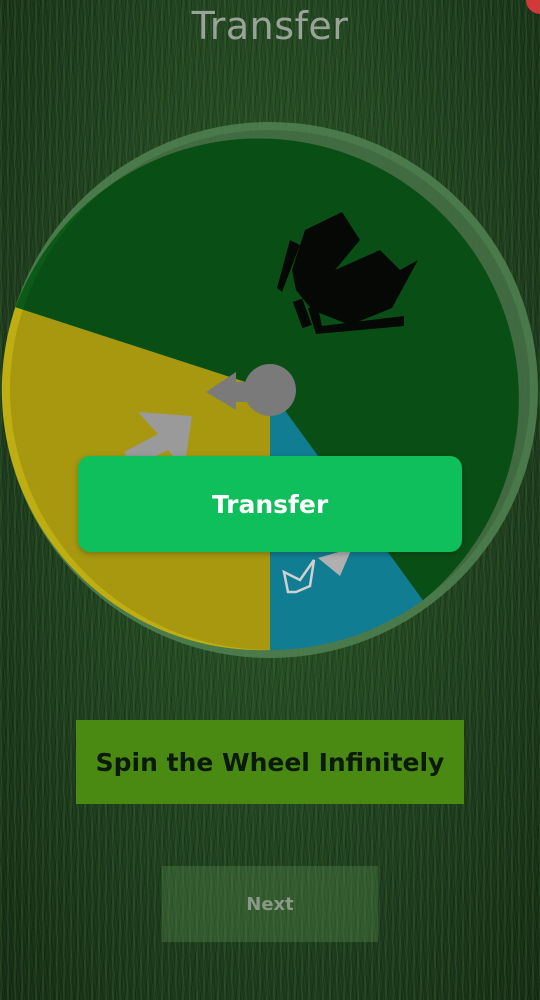 This screenshot has width=540, height=1000. I want to click on spin-infinitely-button: Spin the Wheel Infinitely, so click(270, 762).